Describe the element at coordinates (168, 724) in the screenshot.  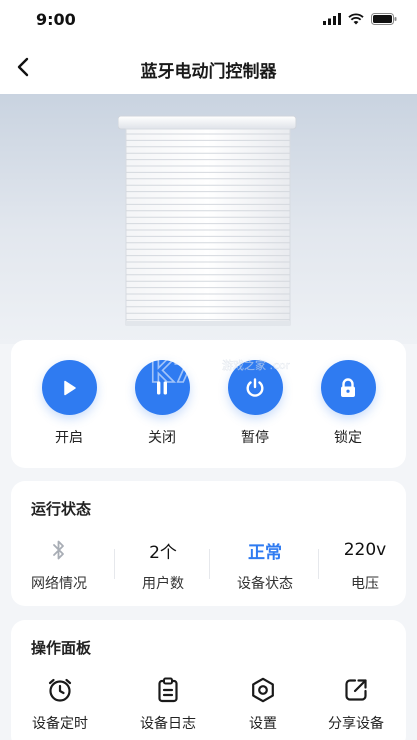
I see `device-log-label: 设备日志` at that location.